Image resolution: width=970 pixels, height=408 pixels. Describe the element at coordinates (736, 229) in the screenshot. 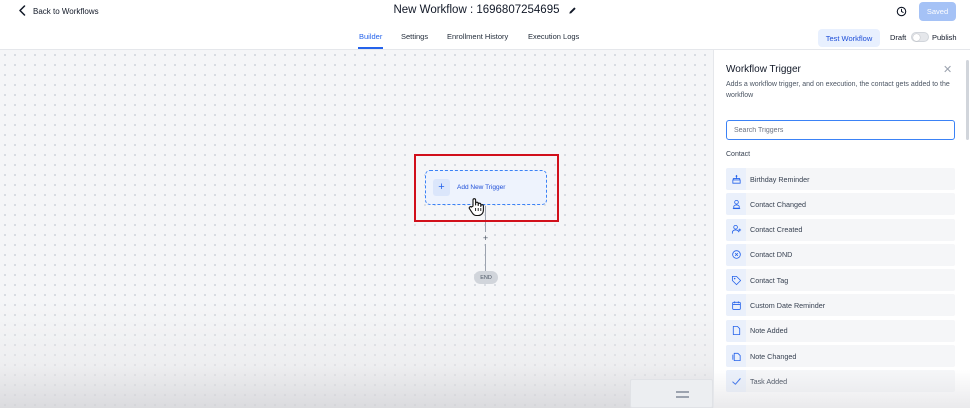

I see `user-add-icon` at that location.